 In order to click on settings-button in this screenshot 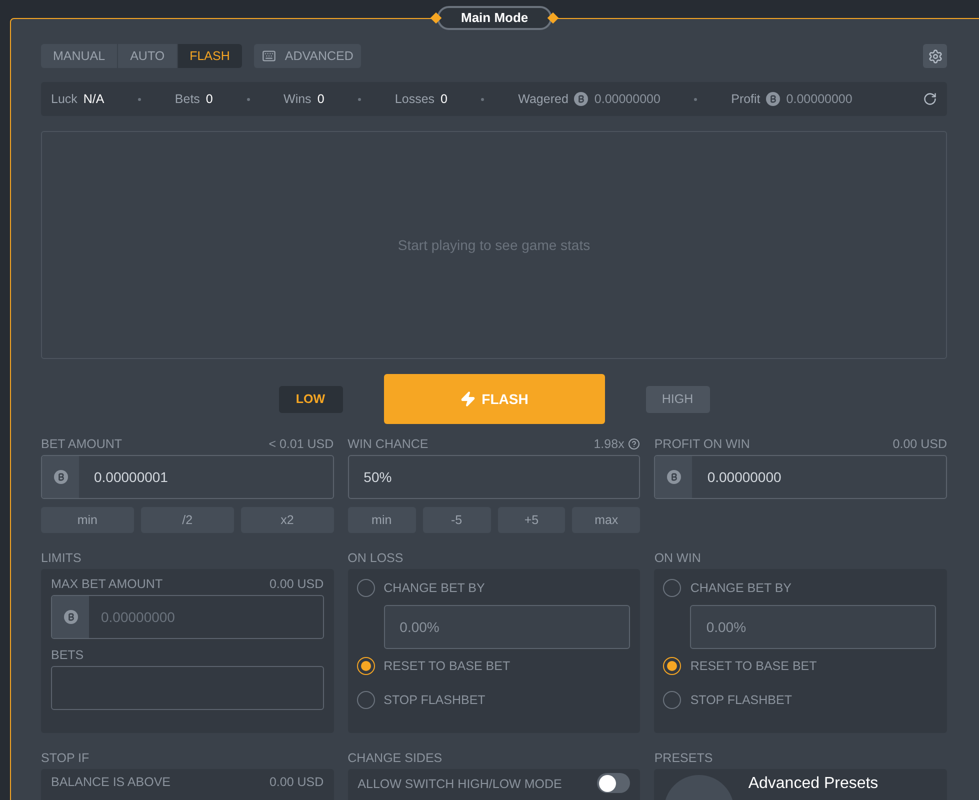, I will do `click(935, 56)`.